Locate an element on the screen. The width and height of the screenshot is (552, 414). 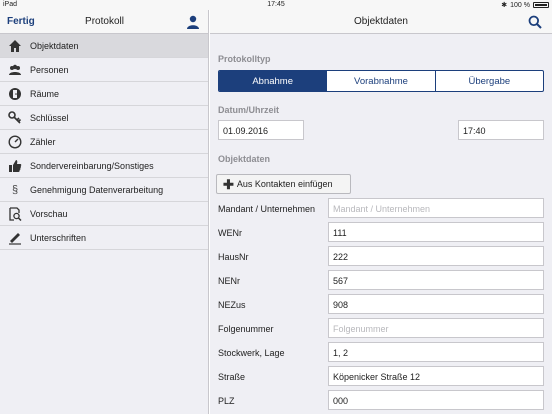
protokolltyp-label: Protokolltyp is located at coordinates (244, 59).